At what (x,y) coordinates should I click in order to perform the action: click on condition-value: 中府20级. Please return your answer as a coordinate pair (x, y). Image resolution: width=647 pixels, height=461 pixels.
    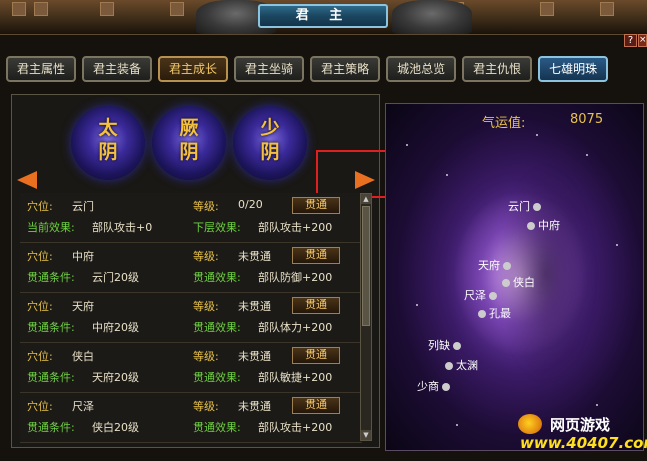
    Looking at the image, I should click on (115, 327).